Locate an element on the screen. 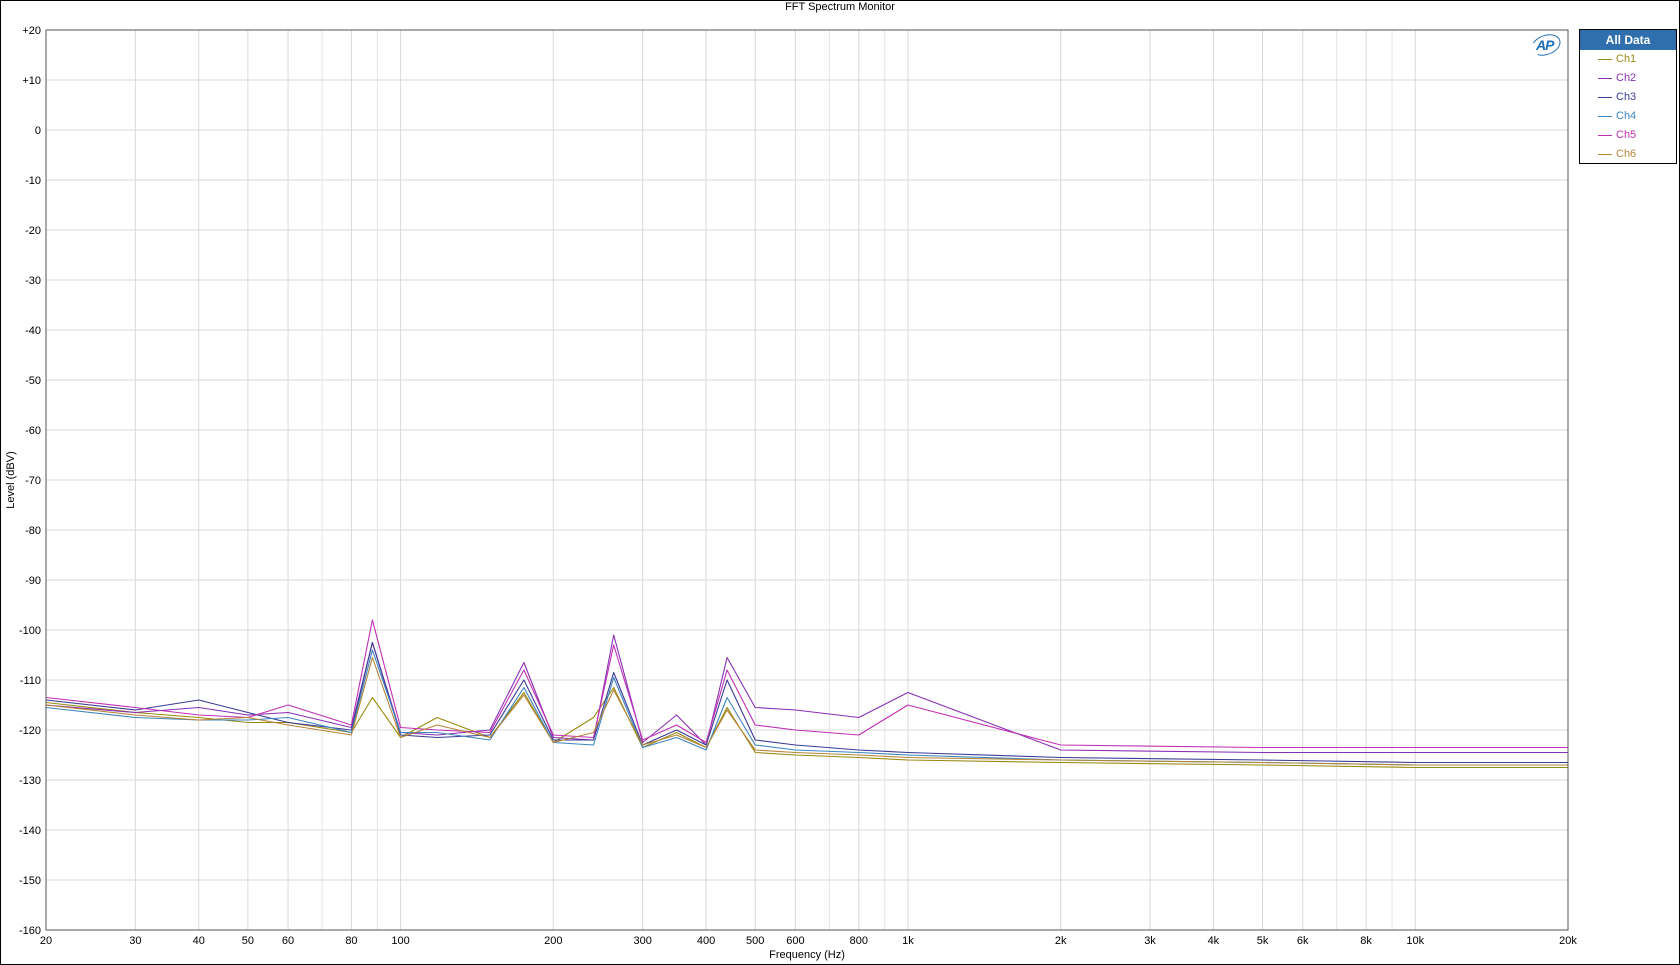  legend-label: Ch5 is located at coordinates (1626, 135).